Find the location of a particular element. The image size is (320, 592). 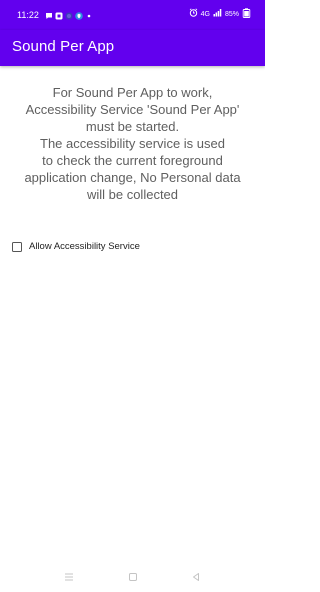

signal-icon is located at coordinates (217, 15).